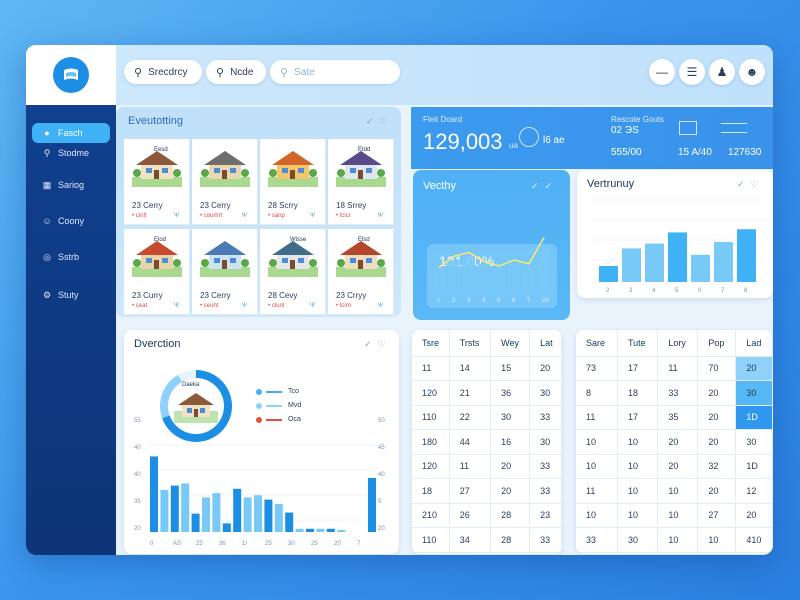 The image size is (800, 600). Describe the element at coordinates (225, 272) in the screenshot. I see `listing-card: 23 Cerry • ceuht Ψ` at that location.